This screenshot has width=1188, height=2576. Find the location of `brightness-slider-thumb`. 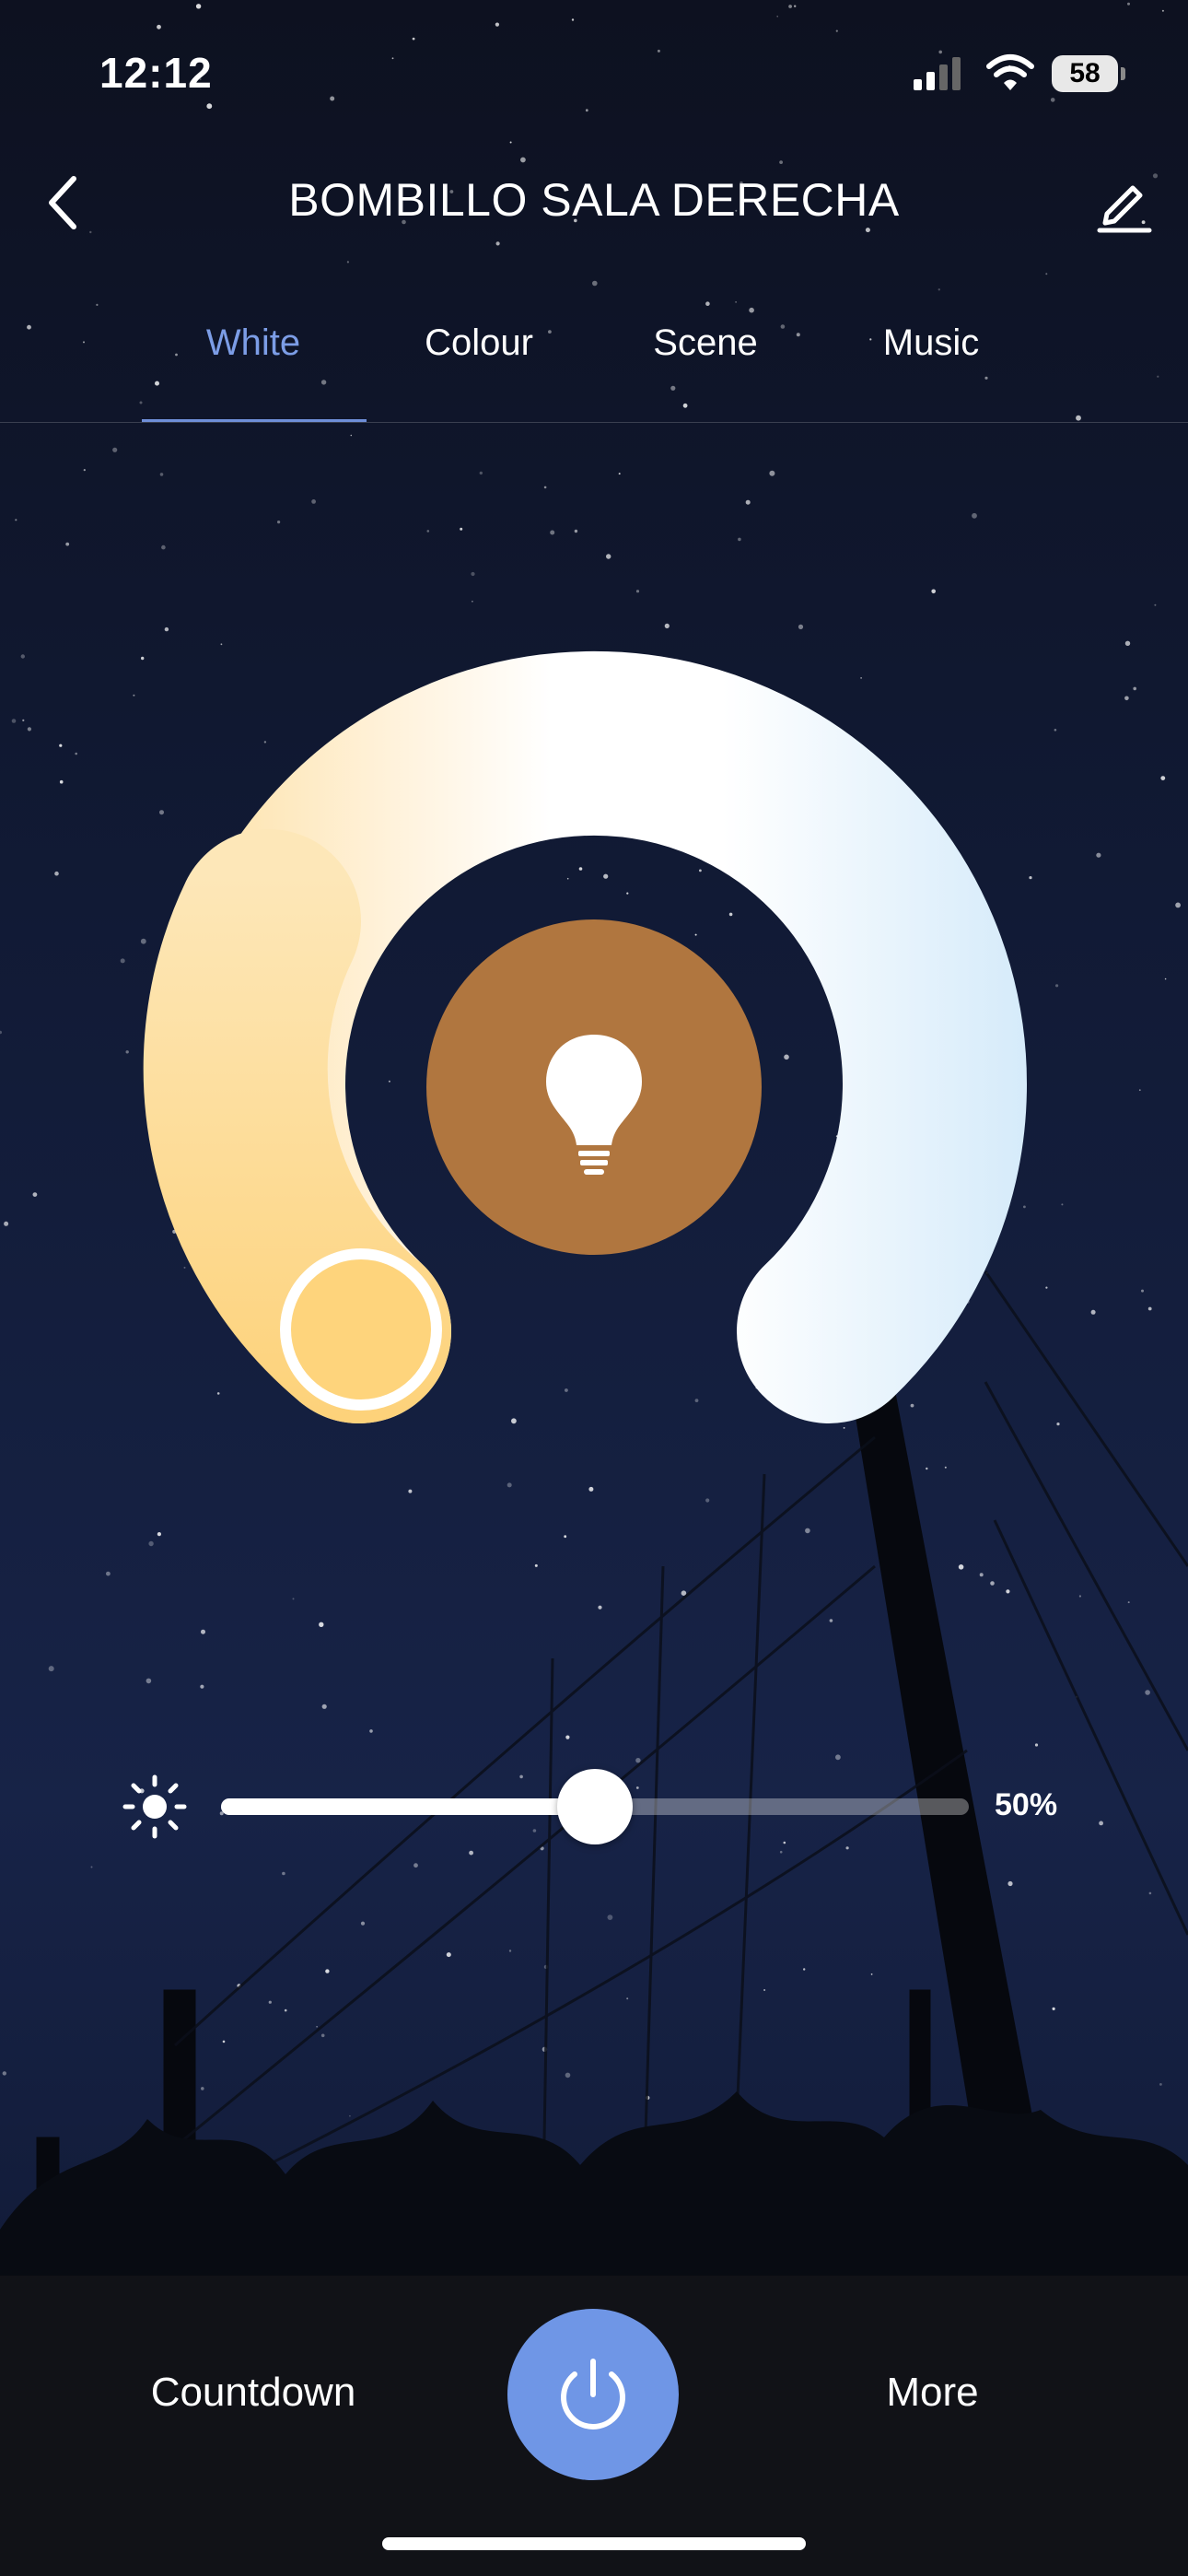

brightness-slider-thumb is located at coordinates (595, 1806).